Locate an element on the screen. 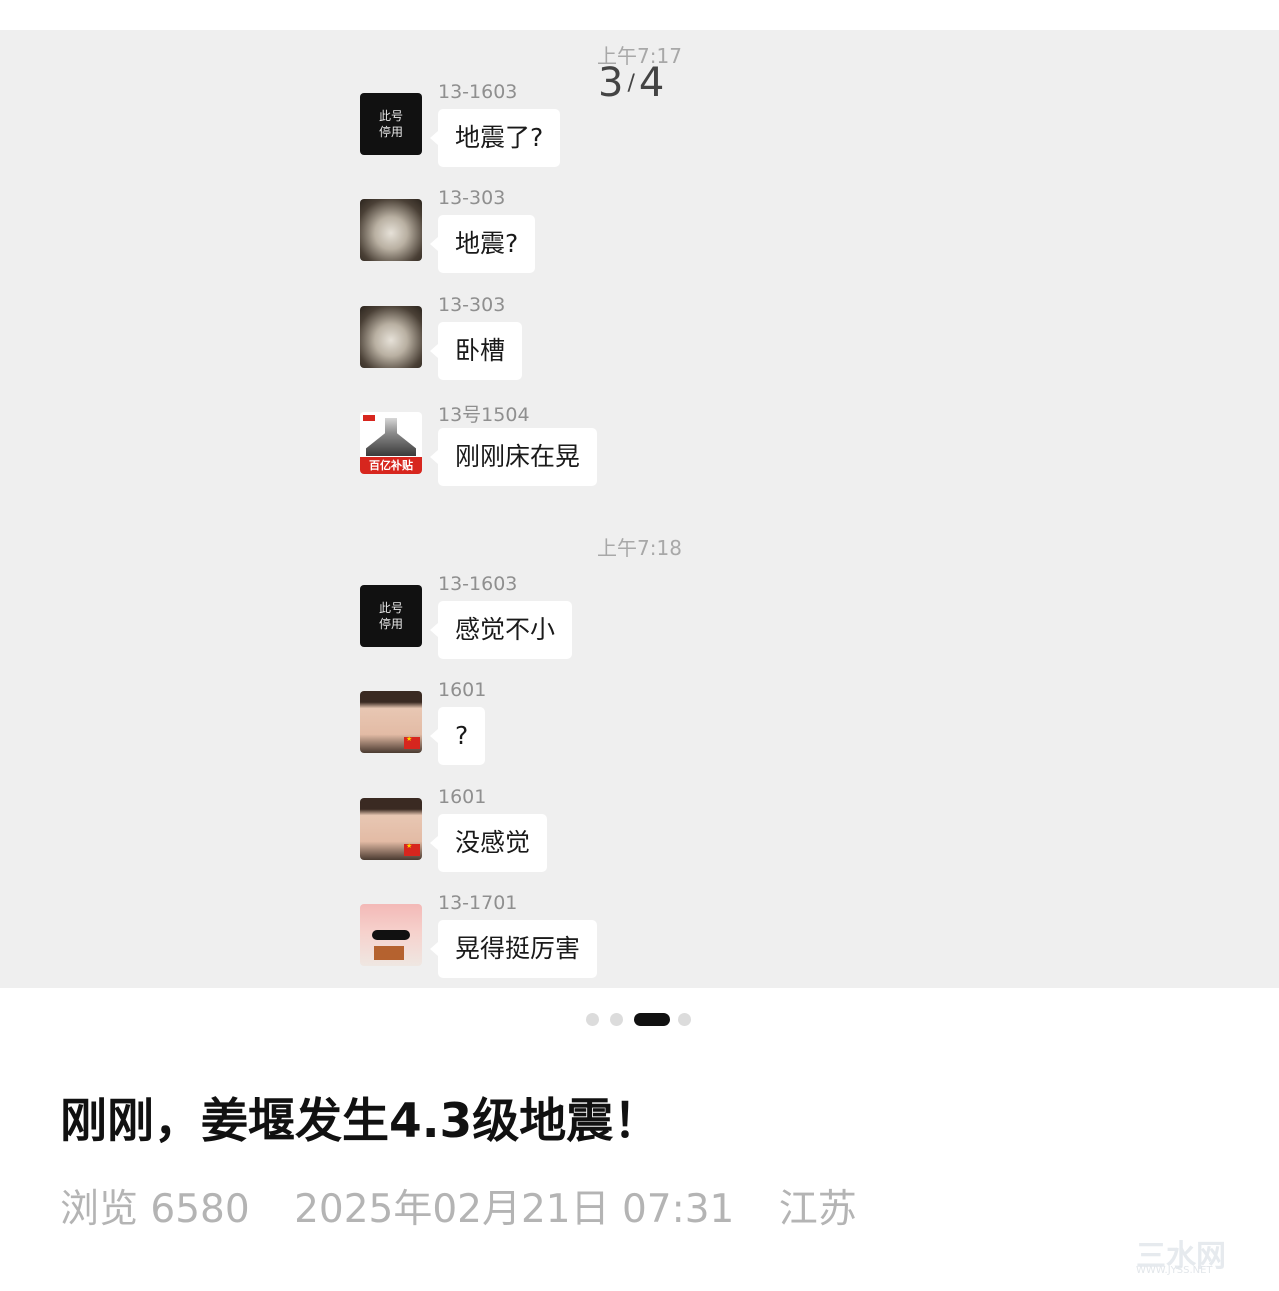 The width and height of the screenshot is (1279, 1291). carousel-dot-active is located at coordinates (652, 1019).